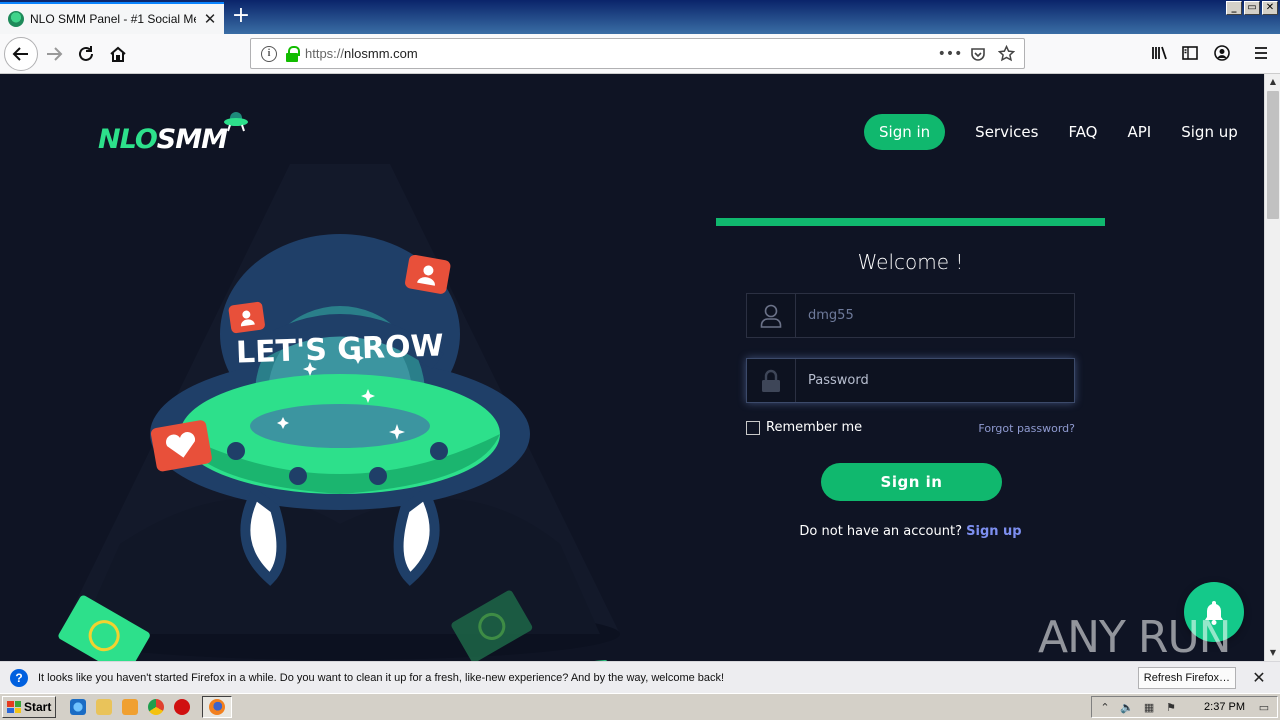  I want to click on volume-icon: 🔈, so click(1127, 707).